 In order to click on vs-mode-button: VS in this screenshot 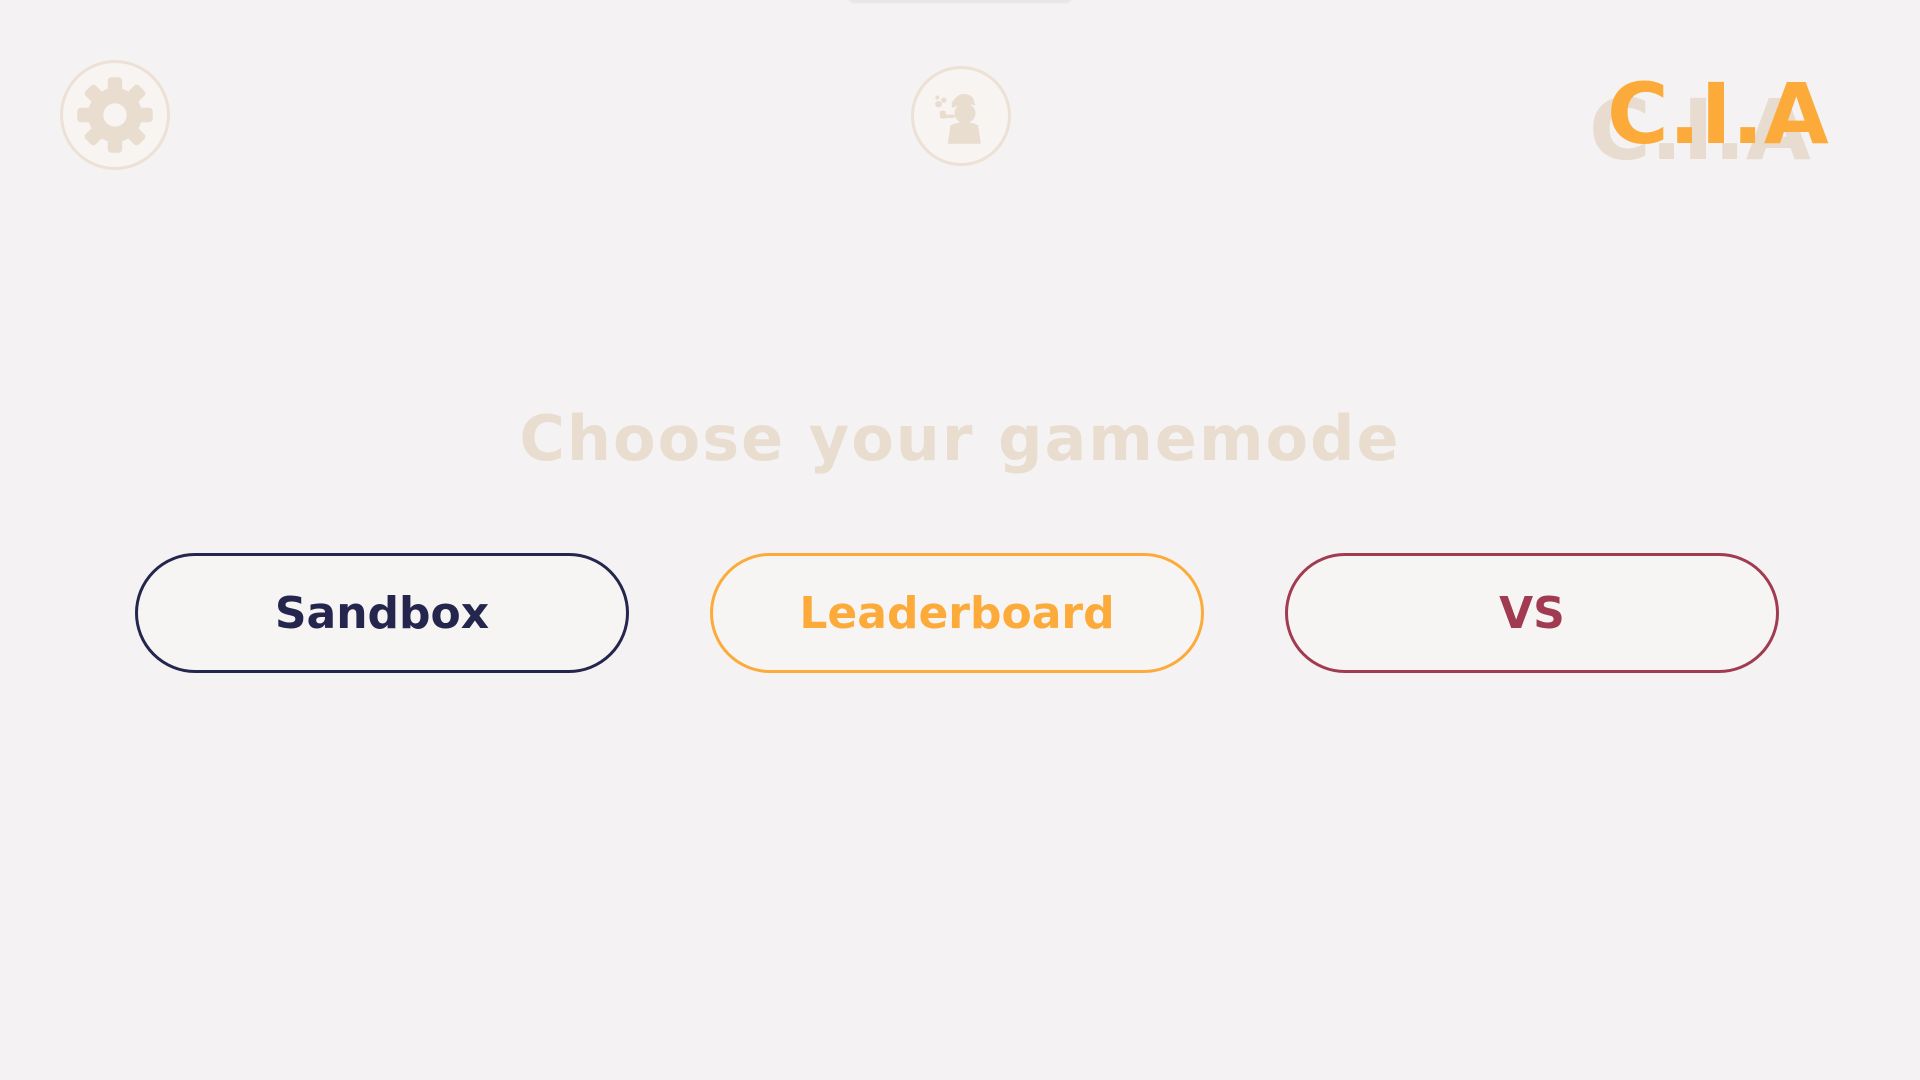, I will do `click(1532, 613)`.